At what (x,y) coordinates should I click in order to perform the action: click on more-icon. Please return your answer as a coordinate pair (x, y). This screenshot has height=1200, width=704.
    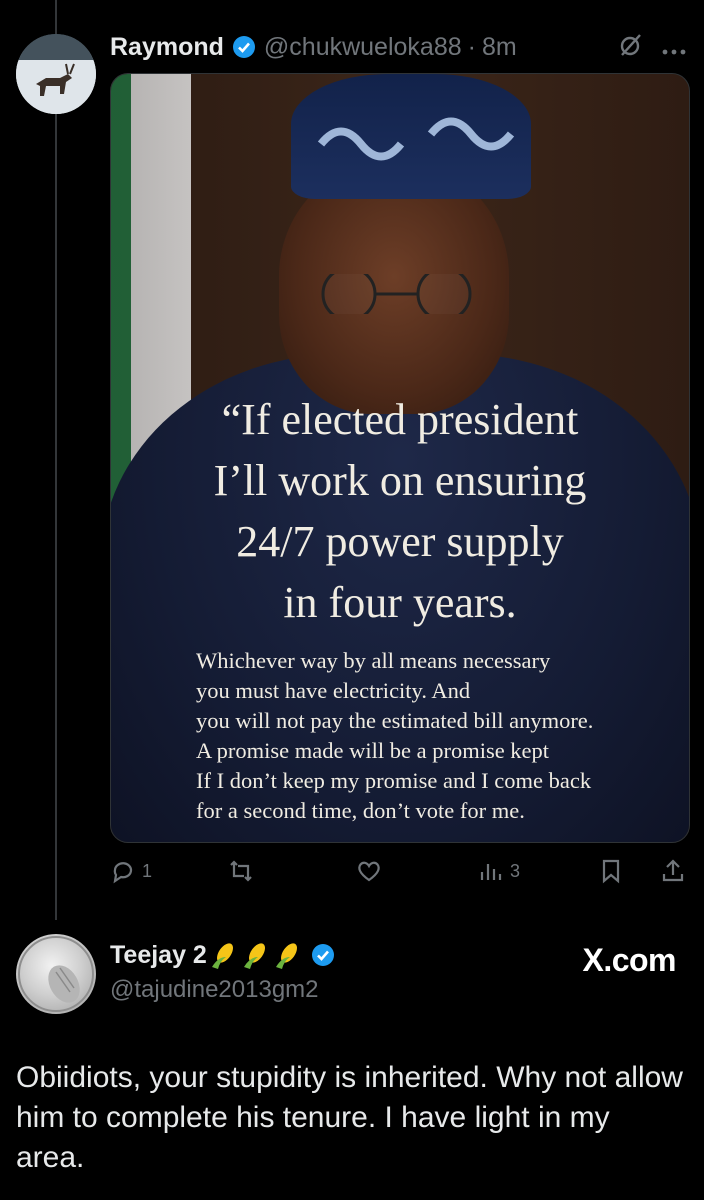
    Looking at the image, I should click on (674, 49).